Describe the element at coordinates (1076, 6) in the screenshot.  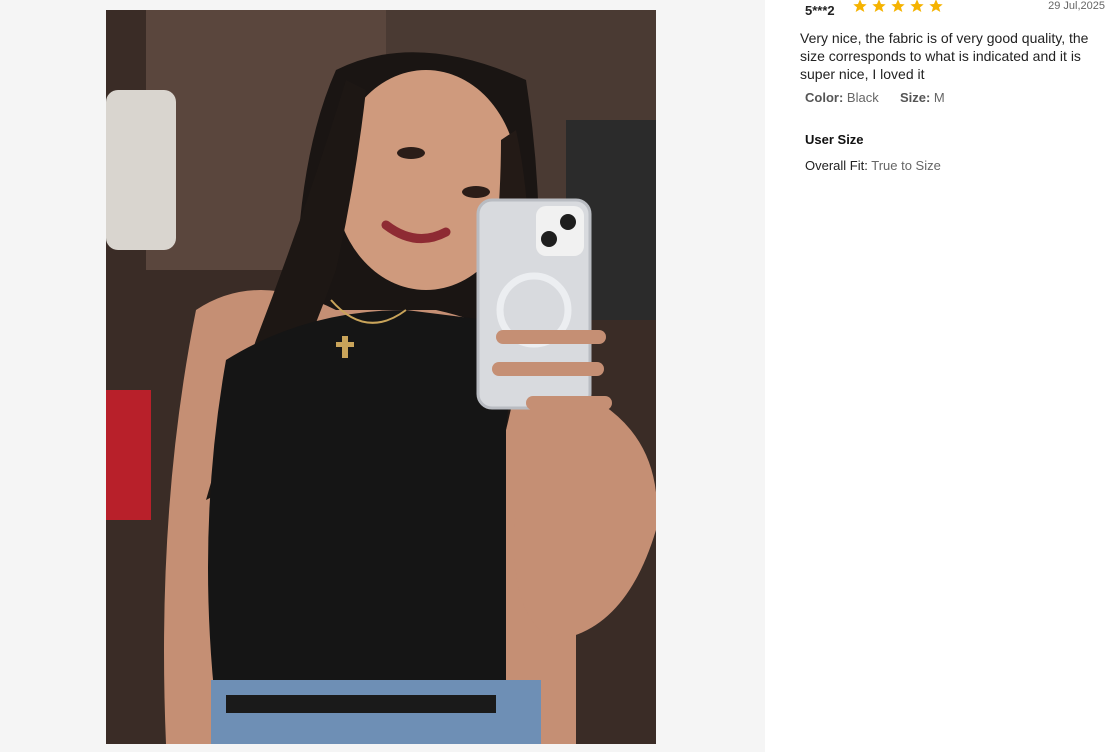
I see `review-date: 29 Jul,2025` at that location.